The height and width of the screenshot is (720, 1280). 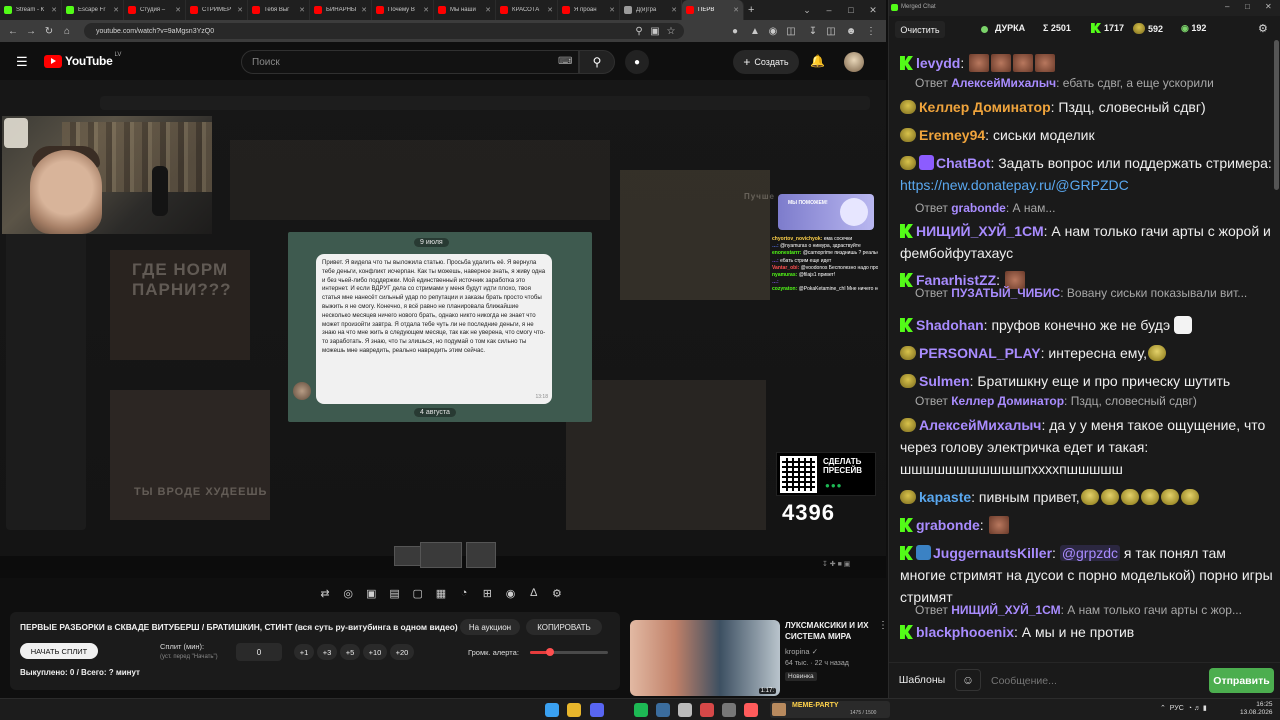 What do you see at coordinates (82, 60) in the screenshot?
I see `youtube-logo: YouTube LV` at bounding box center [82, 60].